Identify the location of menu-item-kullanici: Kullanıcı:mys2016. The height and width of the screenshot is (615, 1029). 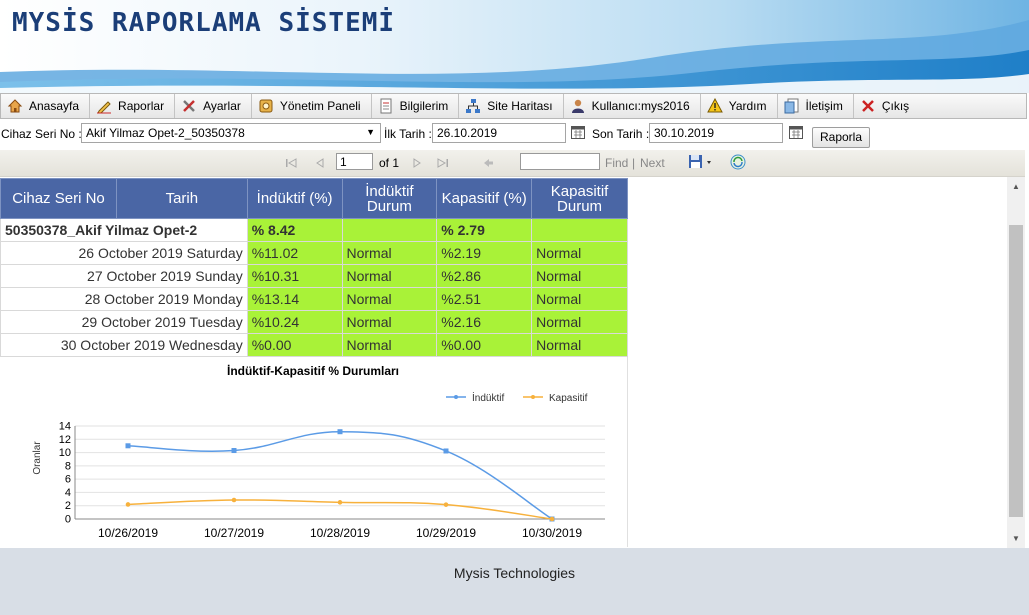
(632, 106).